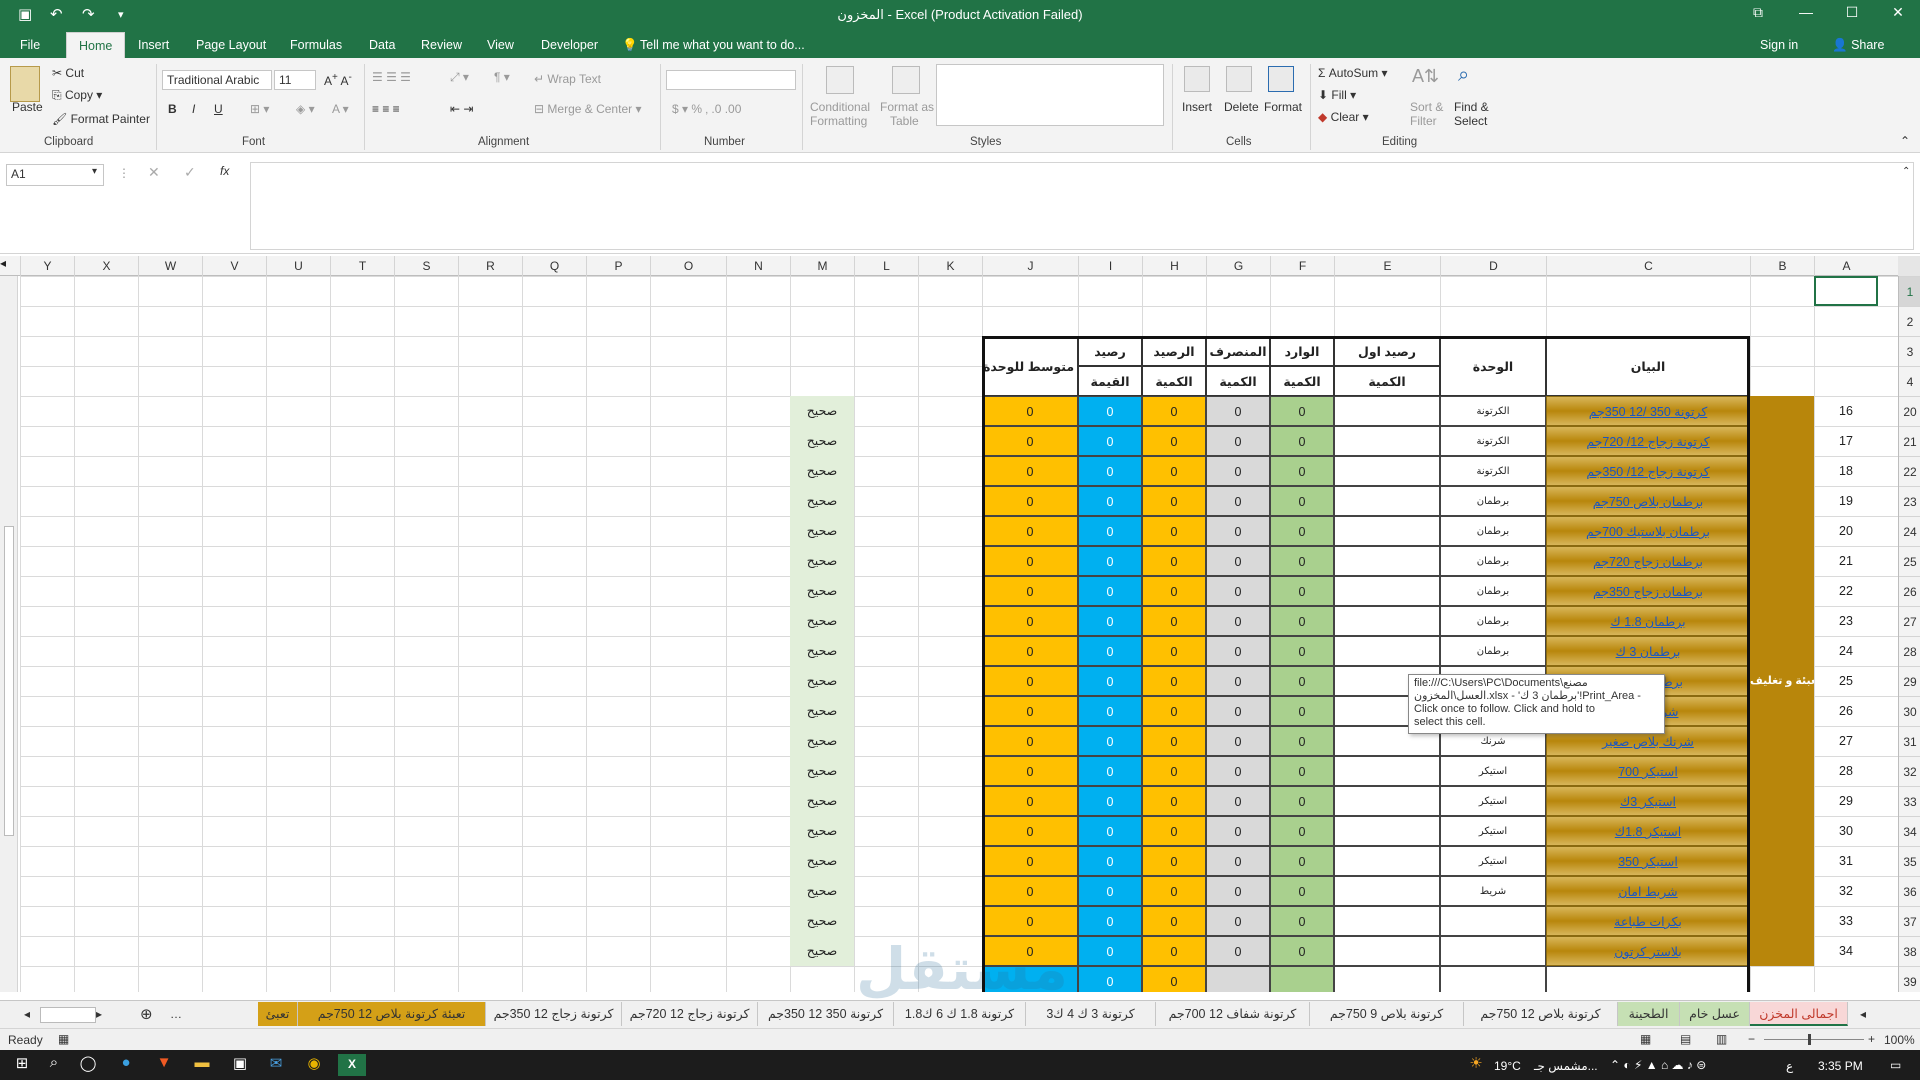  I want to click on tab-formulas: Formulas, so click(316, 45).